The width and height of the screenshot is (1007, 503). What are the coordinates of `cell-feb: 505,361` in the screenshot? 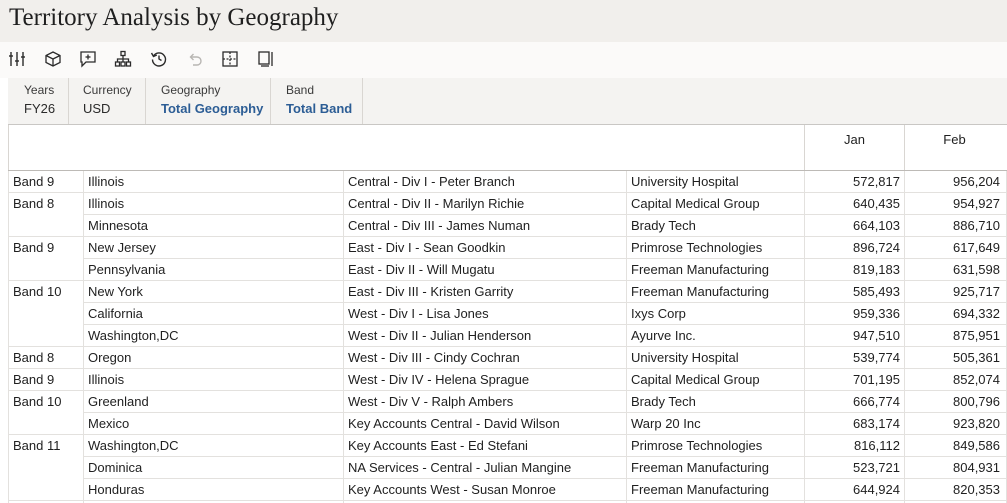 It's located at (952, 358).